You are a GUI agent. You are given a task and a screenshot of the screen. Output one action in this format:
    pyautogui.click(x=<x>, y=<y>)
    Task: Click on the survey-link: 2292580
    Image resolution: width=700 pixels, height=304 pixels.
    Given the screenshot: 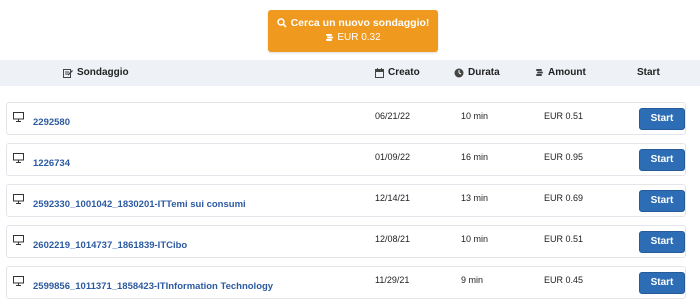 What is the action you would take?
    pyautogui.click(x=51, y=122)
    